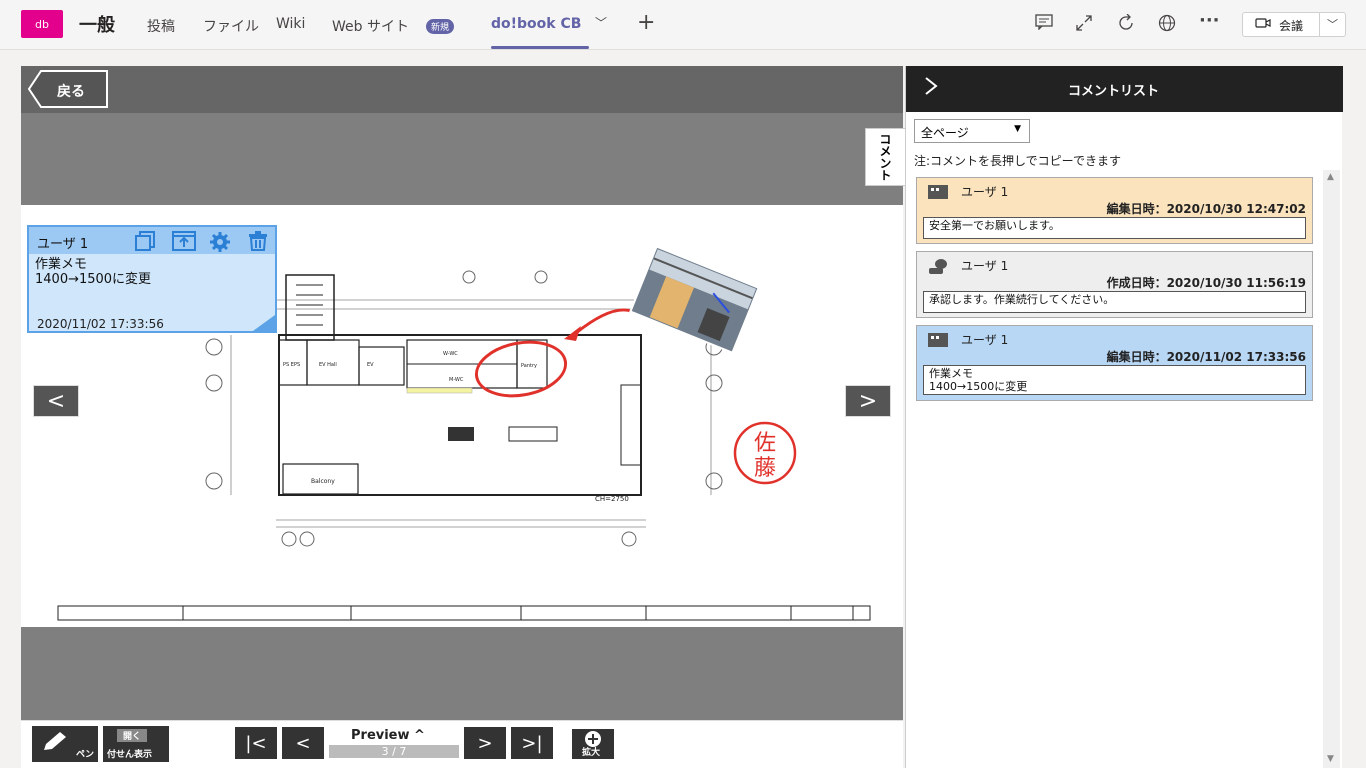 The width and height of the screenshot is (1366, 768). What do you see at coordinates (1167, 25) in the screenshot?
I see `globe-icon` at bounding box center [1167, 25].